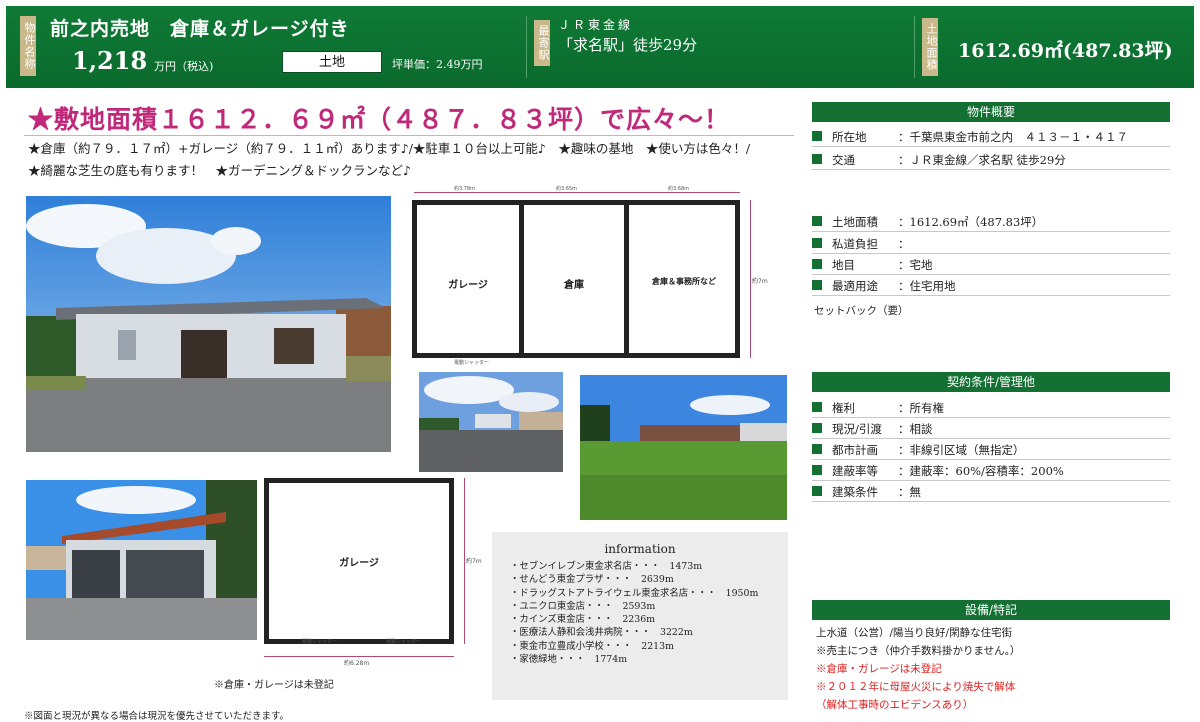 Image resolution: width=1200 pixels, height=722 pixels. What do you see at coordinates (640, 549) in the screenshot?
I see `info-title: information` at bounding box center [640, 549].